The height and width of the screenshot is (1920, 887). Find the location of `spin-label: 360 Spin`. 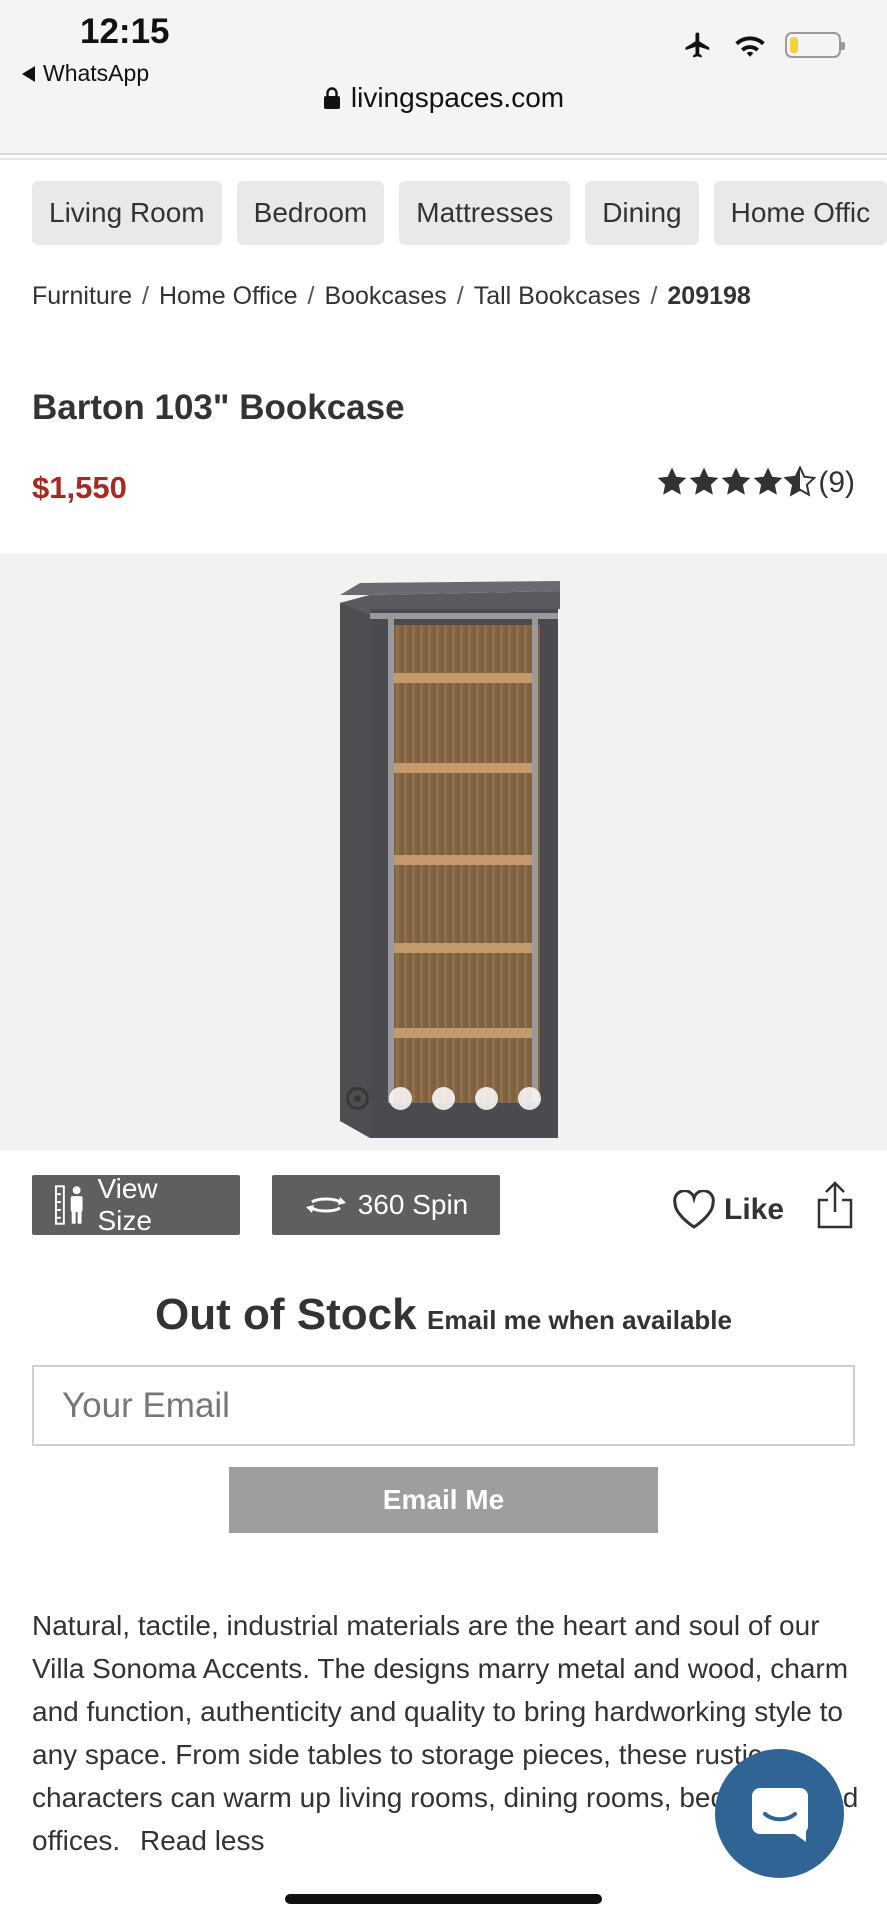

spin-label: 360 Spin is located at coordinates (413, 1204).